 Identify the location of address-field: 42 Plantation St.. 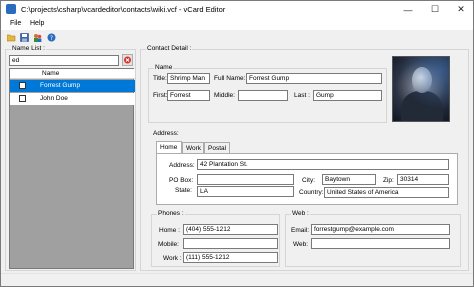
(323, 164).